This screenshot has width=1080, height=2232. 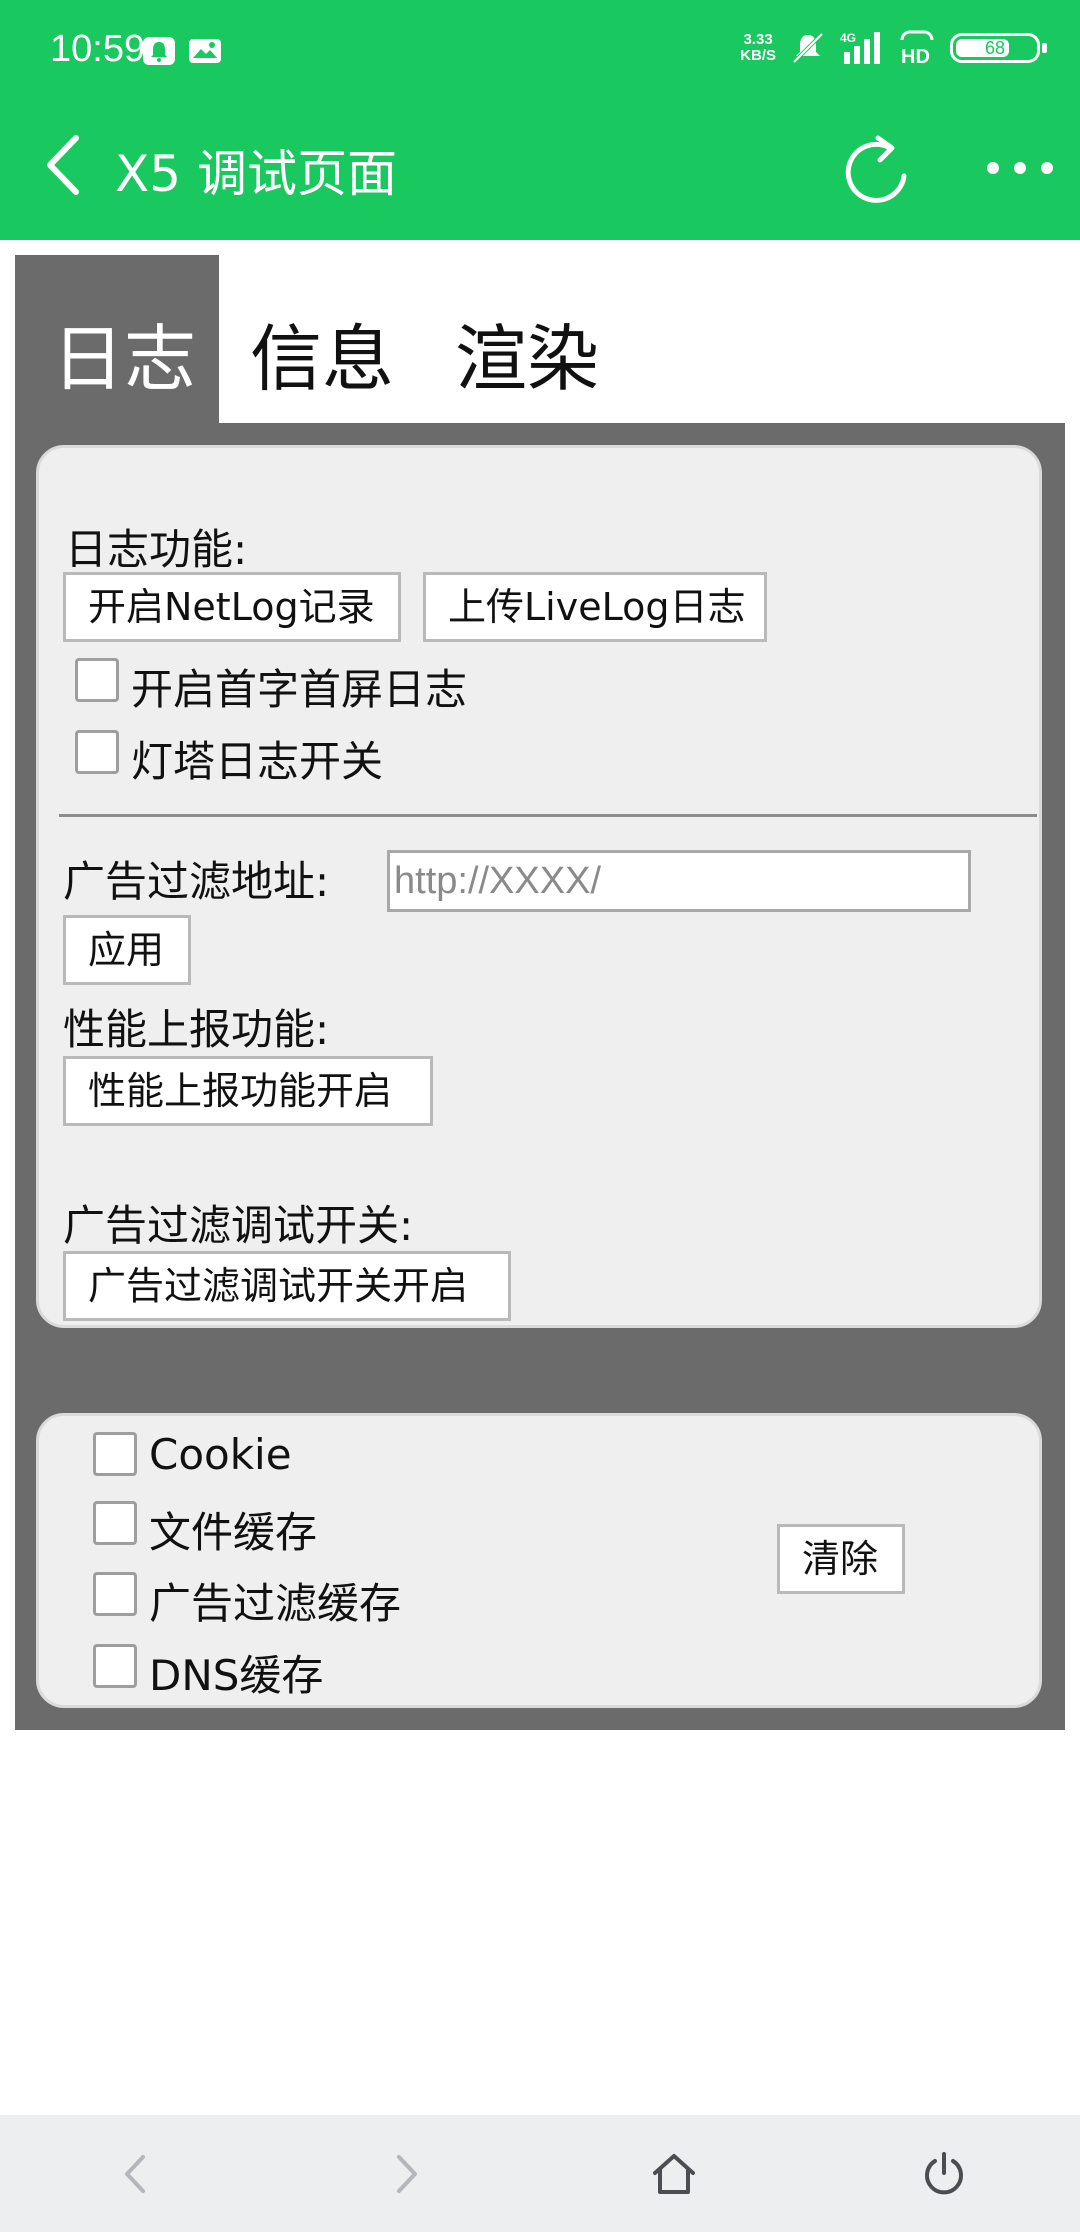 I want to click on page-title: X5 调试页面, so click(x=256, y=174).